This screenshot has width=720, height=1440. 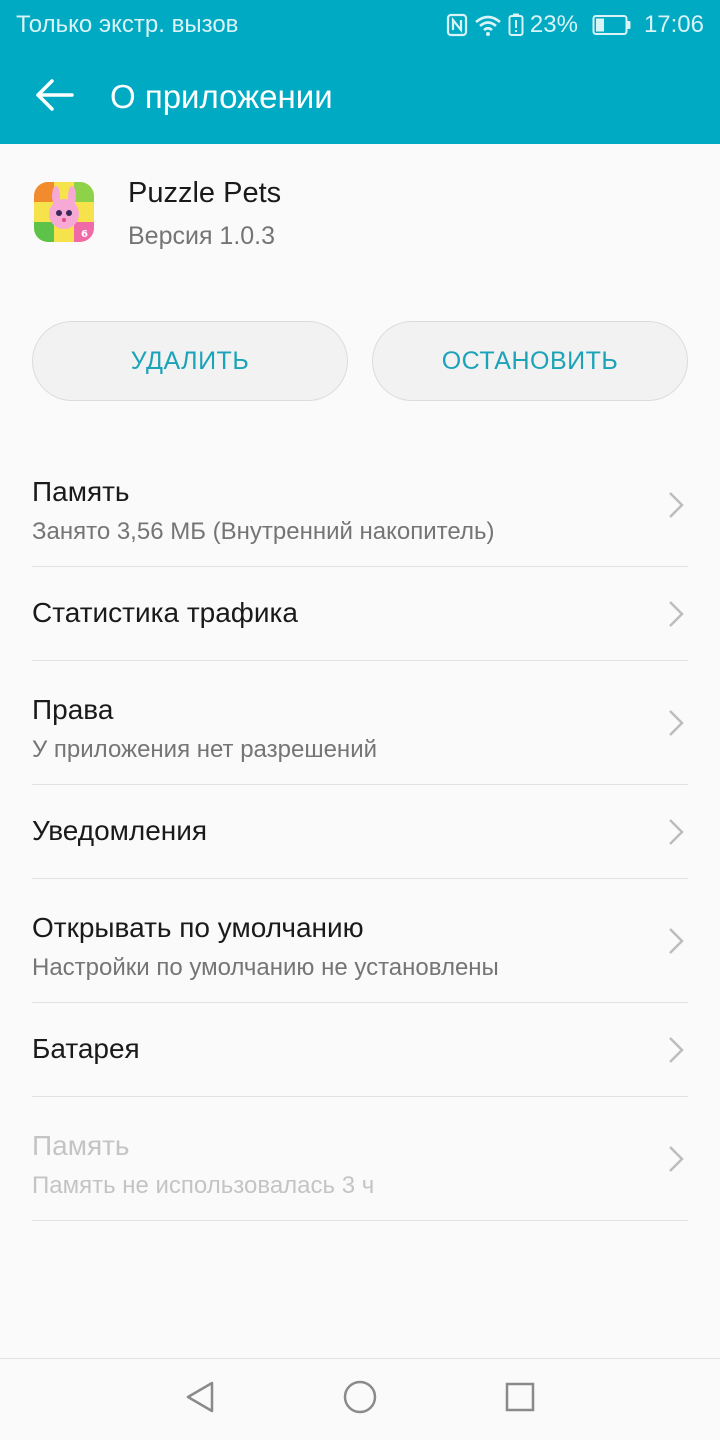 What do you see at coordinates (165, 612) in the screenshot?
I see `settings-item-title: Статистика трафика` at bounding box center [165, 612].